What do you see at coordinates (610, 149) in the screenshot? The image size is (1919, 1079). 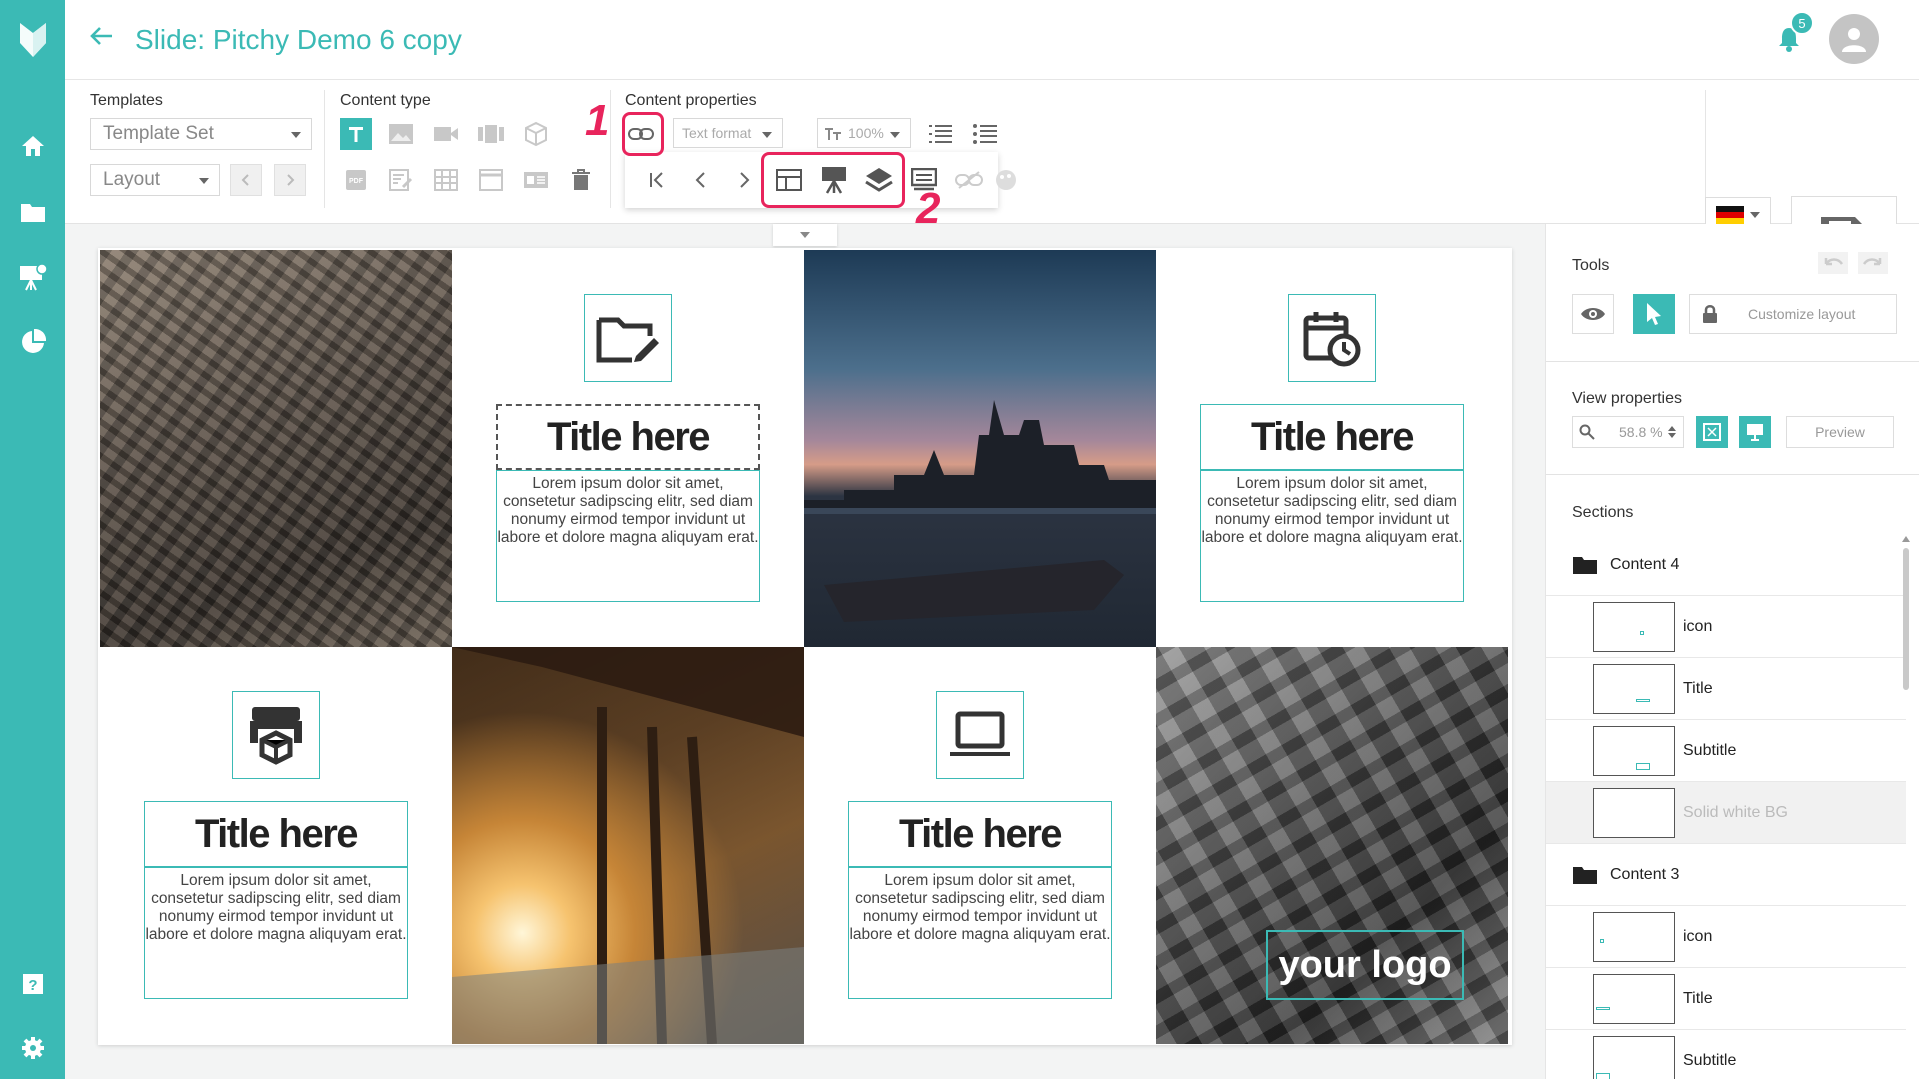 I see `divider` at bounding box center [610, 149].